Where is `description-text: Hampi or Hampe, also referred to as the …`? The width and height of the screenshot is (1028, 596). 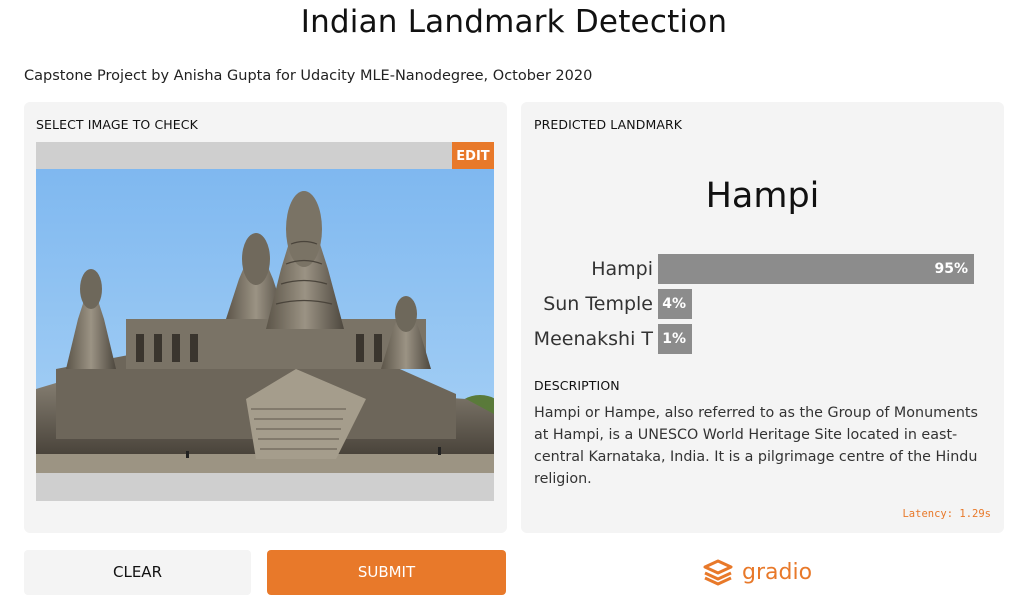 description-text: Hampi or Hampe, also referred to as the … is located at coordinates (756, 446).